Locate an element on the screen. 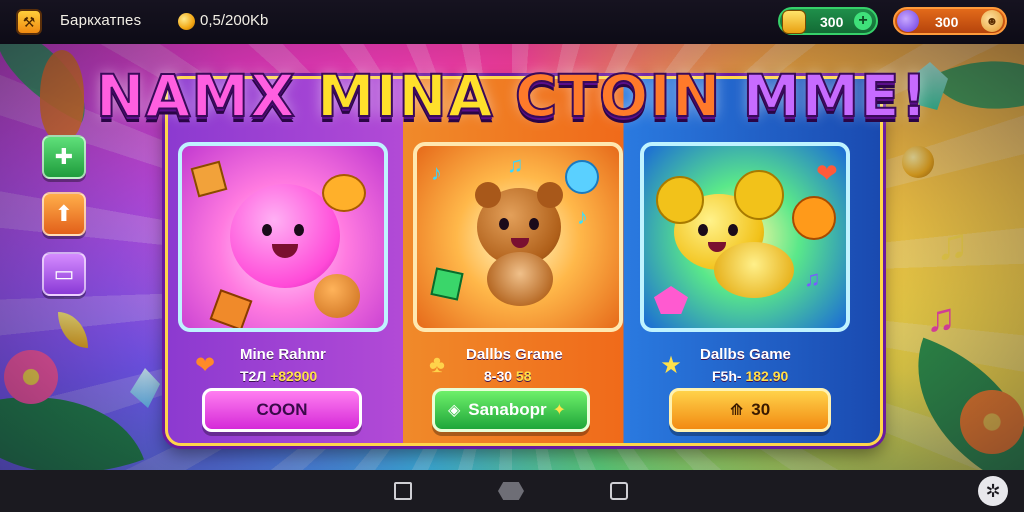 The image size is (1024, 512). play-button-label: Sanabopr is located at coordinates (507, 409).